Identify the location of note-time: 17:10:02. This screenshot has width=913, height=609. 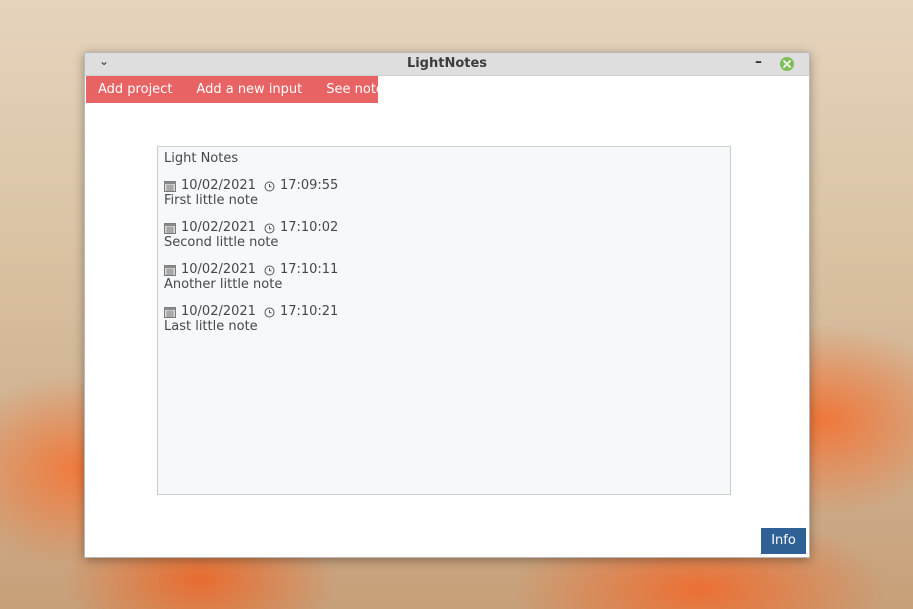
(309, 227).